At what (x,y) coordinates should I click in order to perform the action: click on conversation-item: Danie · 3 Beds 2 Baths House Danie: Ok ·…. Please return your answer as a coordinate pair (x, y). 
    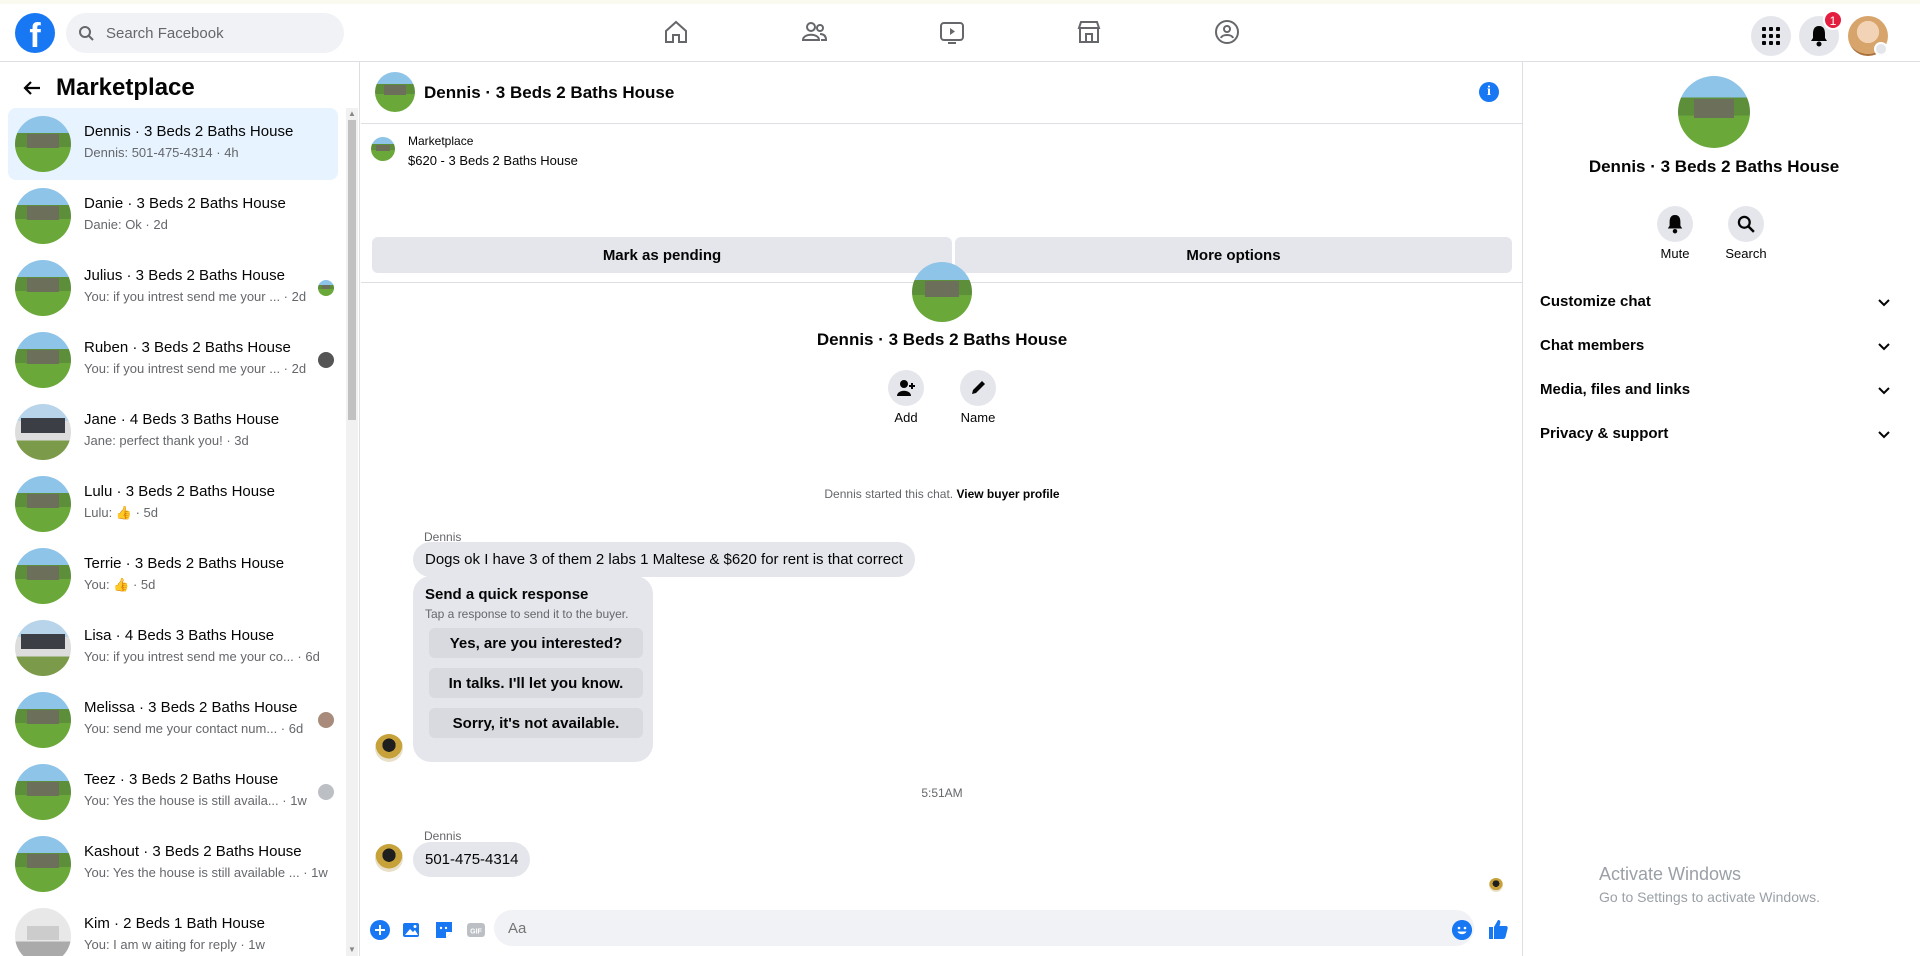
    Looking at the image, I should click on (173, 216).